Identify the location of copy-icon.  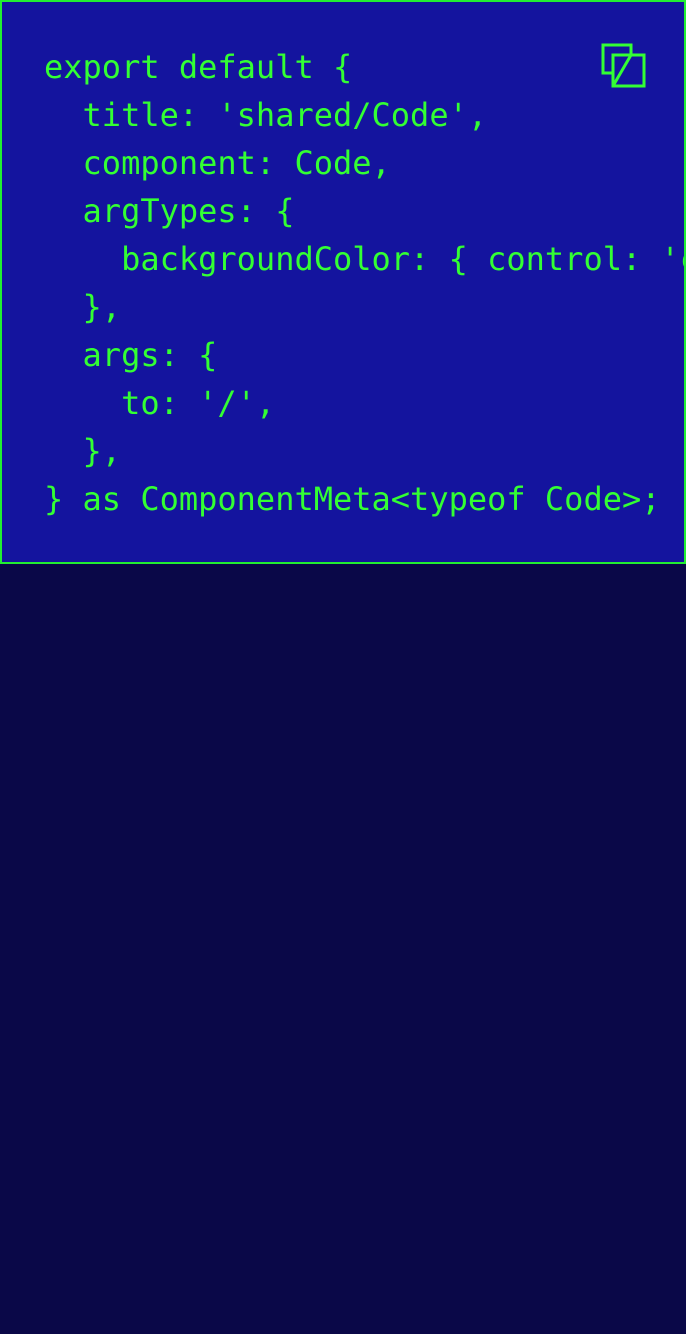
(623, 65).